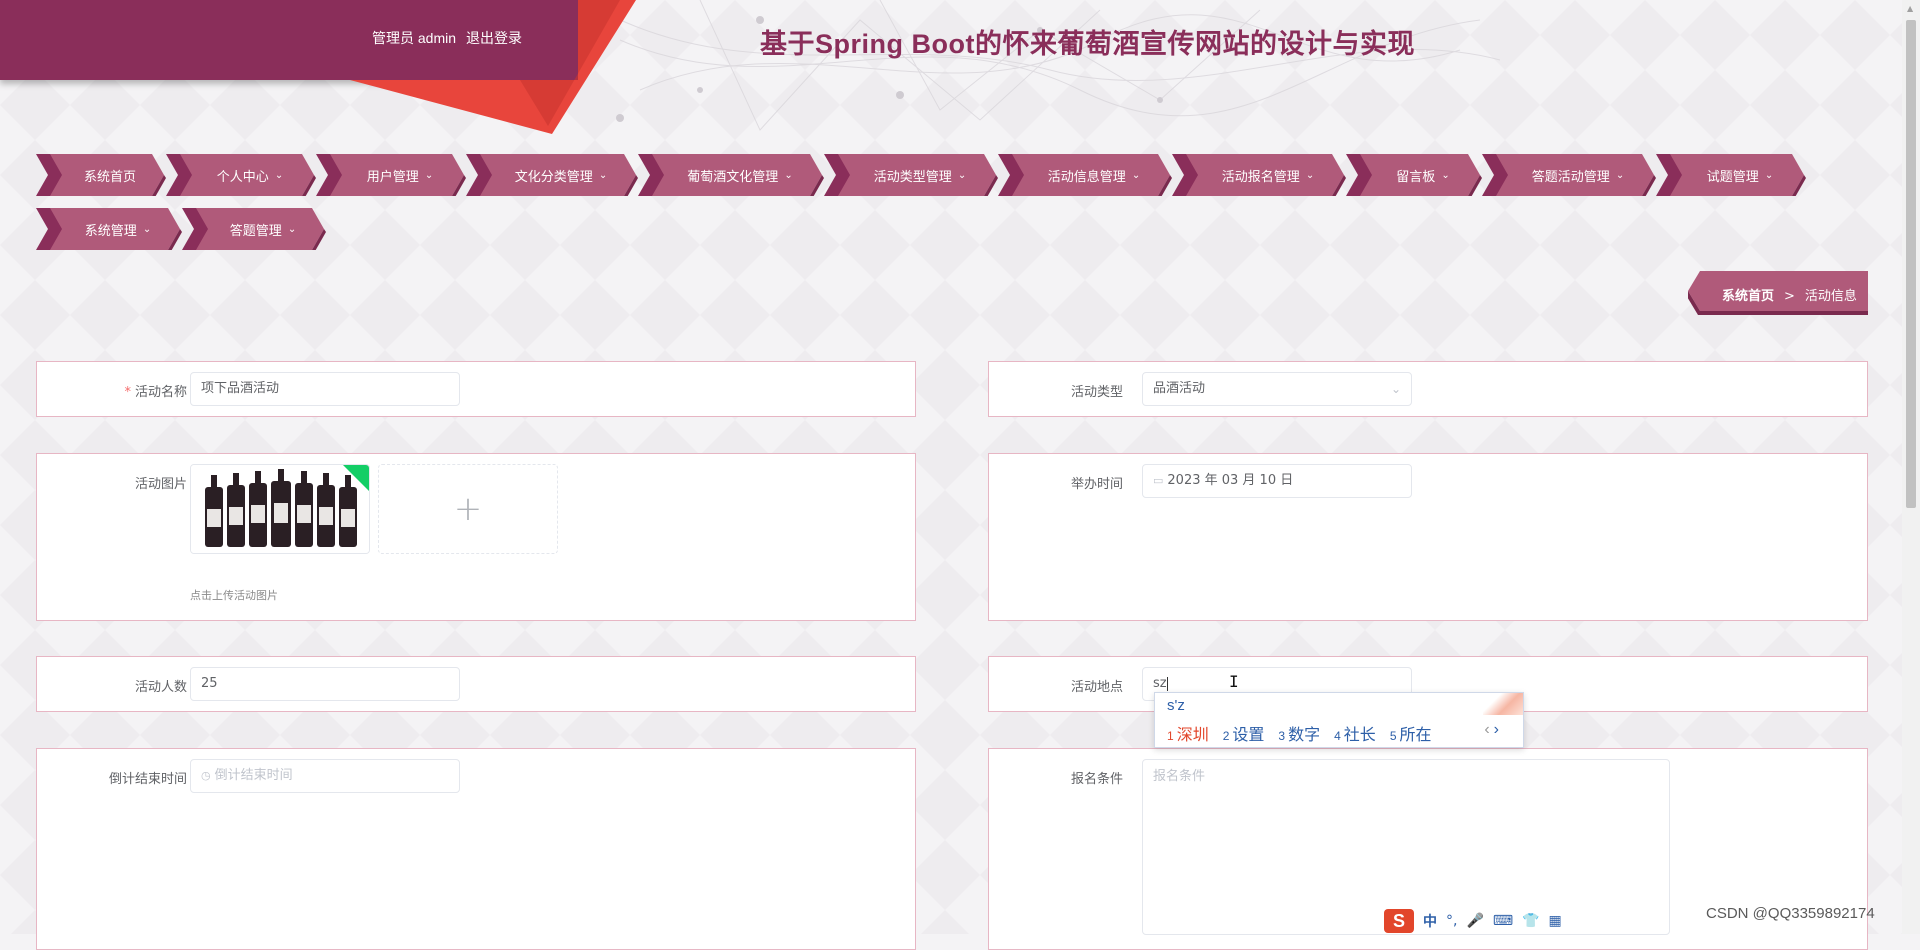  Describe the element at coordinates (1503, 704) in the screenshot. I see `ime-decoration` at that location.